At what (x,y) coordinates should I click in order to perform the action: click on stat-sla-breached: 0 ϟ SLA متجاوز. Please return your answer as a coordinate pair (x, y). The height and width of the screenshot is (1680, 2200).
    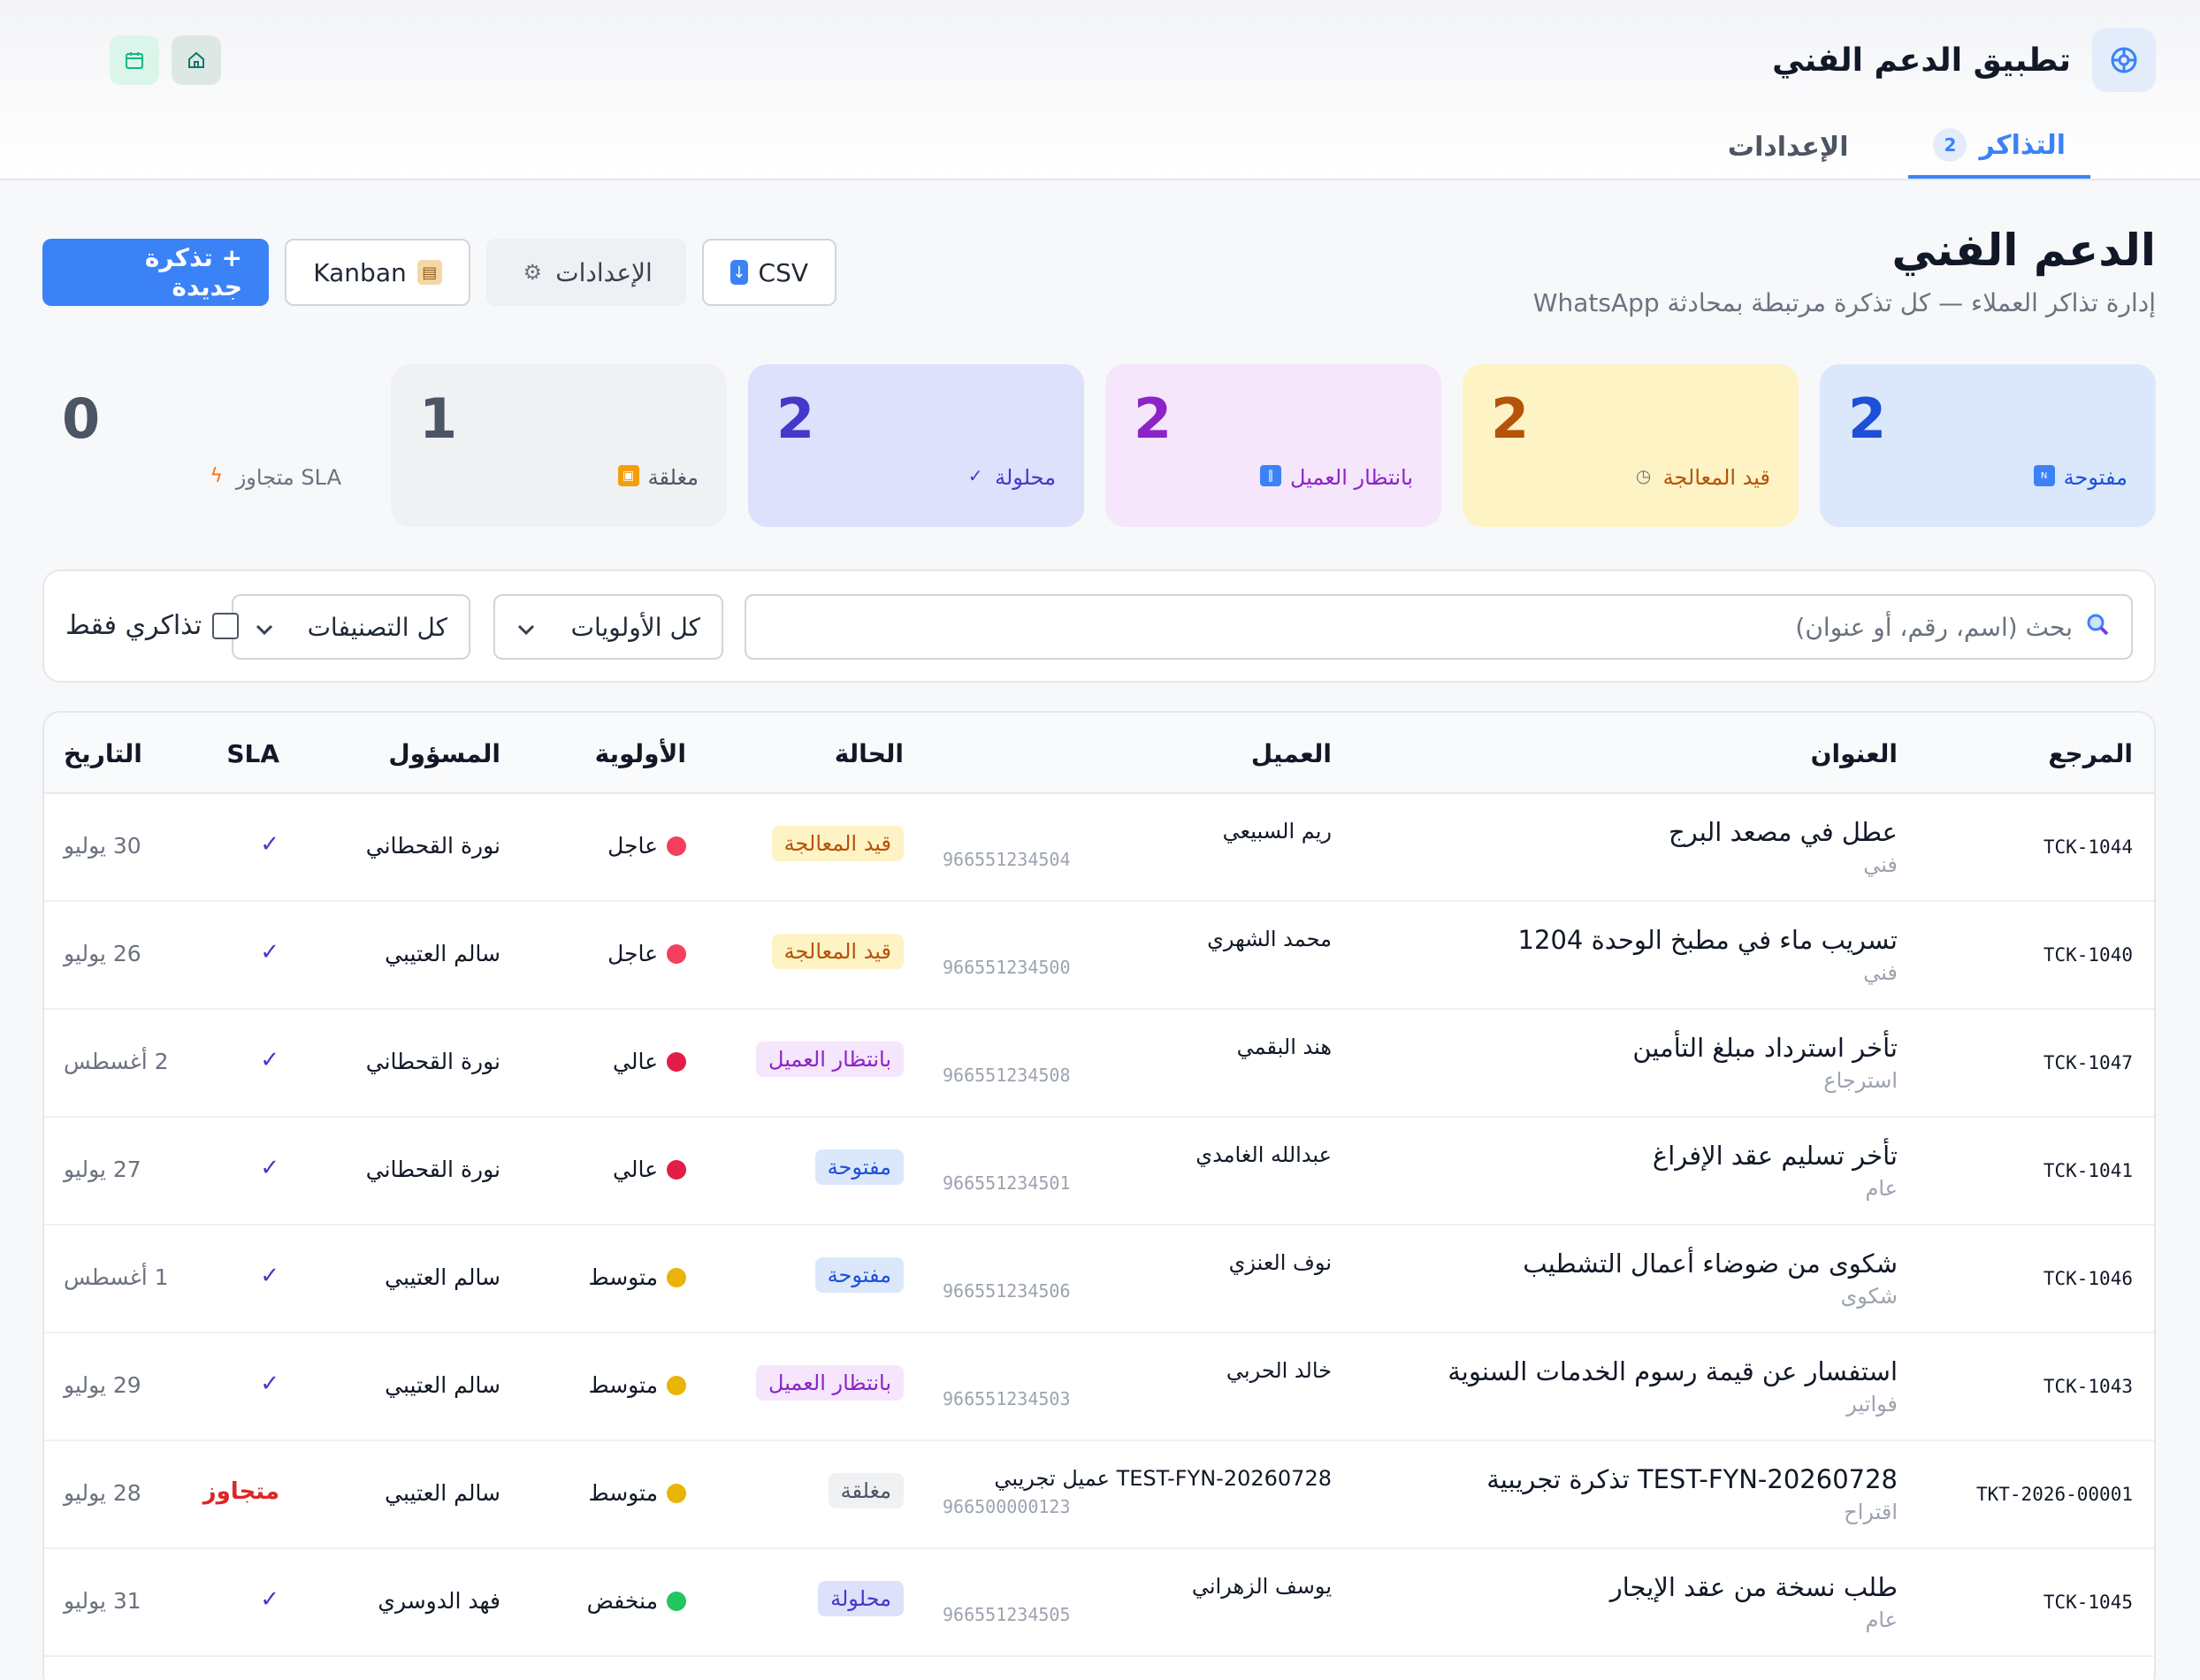
    Looking at the image, I should click on (202, 445).